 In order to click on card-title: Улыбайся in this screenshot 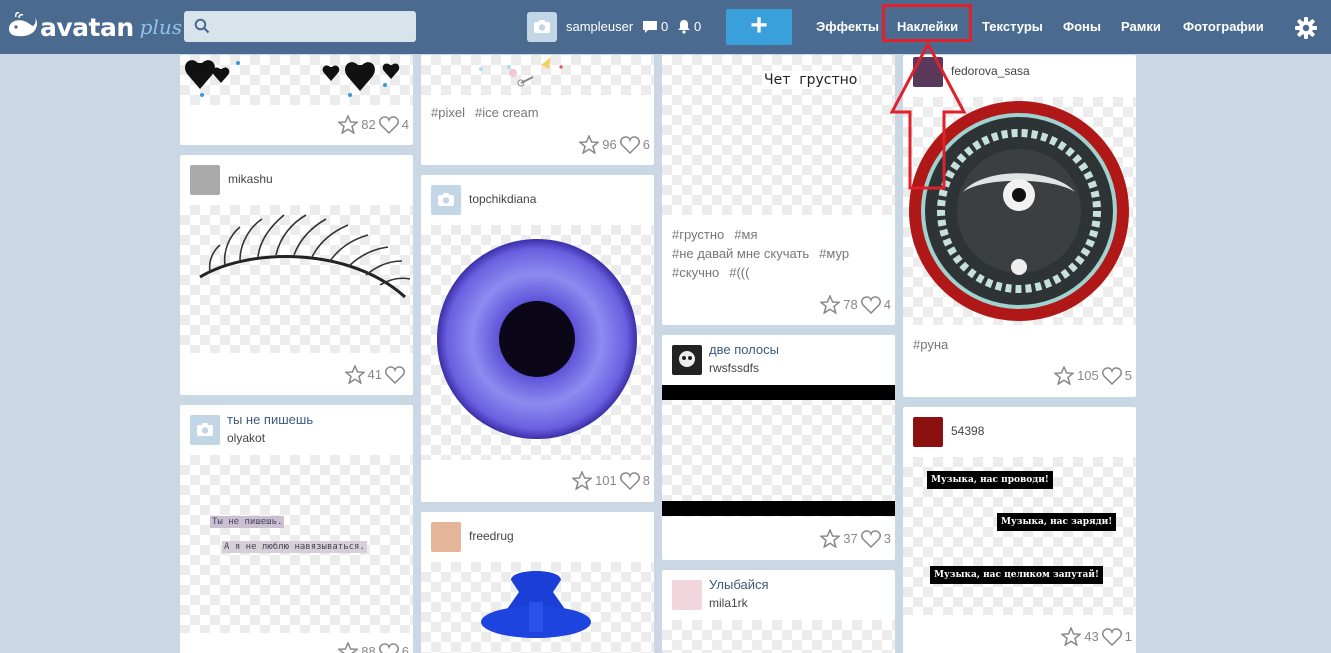, I will do `click(739, 584)`.